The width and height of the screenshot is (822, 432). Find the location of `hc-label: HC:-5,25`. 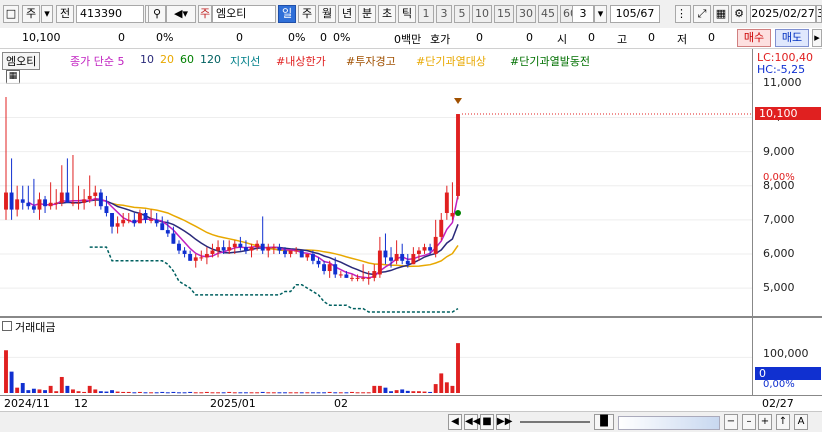

hc-label: HC:-5,25 is located at coordinates (781, 69).